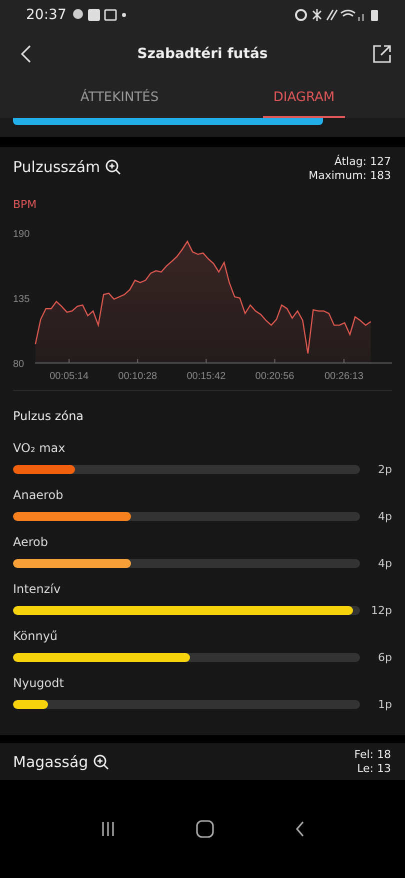 The image size is (405, 878). What do you see at coordinates (38, 683) in the screenshot?
I see `zone-label: Nyugodt` at bounding box center [38, 683].